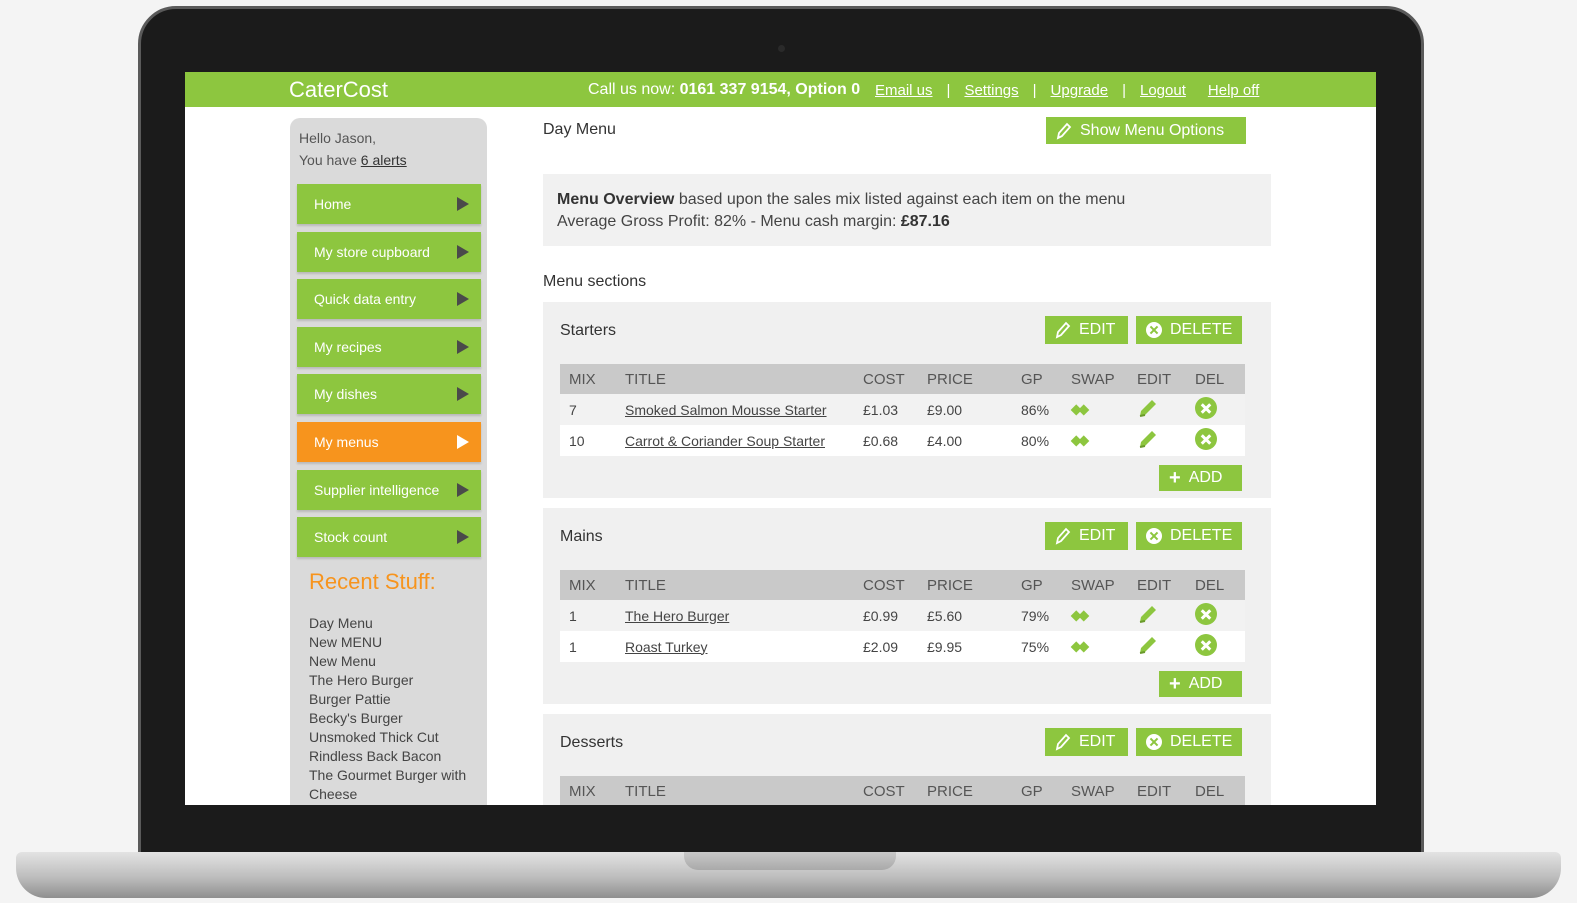  Describe the element at coordinates (389, 537) in the screenshot. I see `nav-stock-count: Stock count` at that location.